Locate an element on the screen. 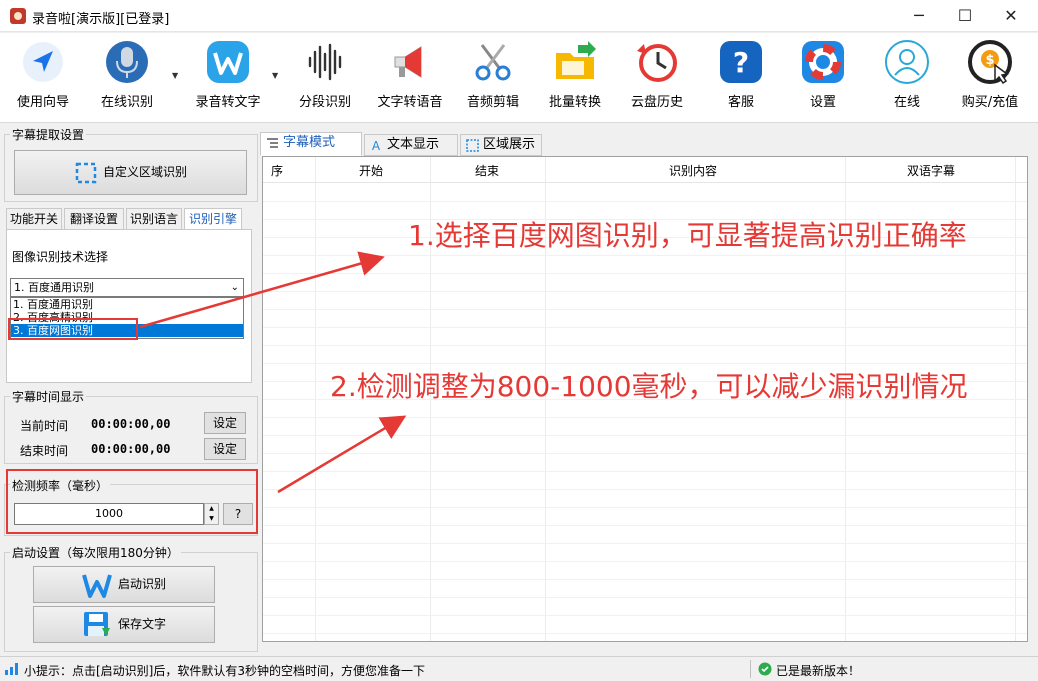 This screenshot has height=681, width=1038. svg-text: A is located at coordinates (376, 145).